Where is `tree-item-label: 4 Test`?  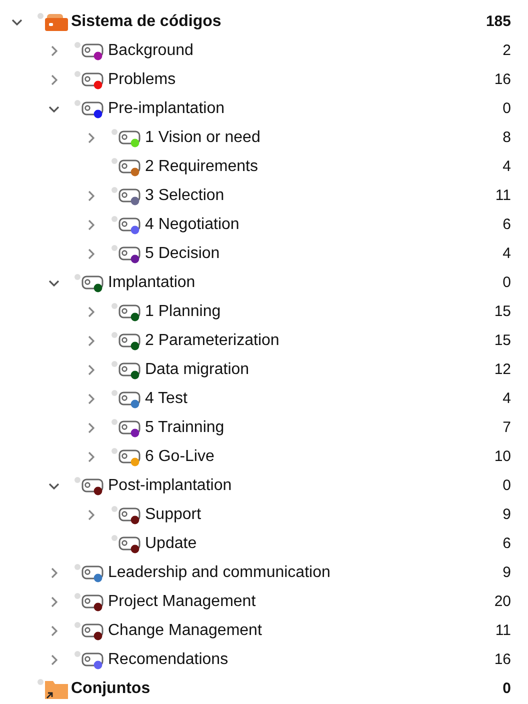
tree-item-label: 4 Test is located at coordinates (166, 399).